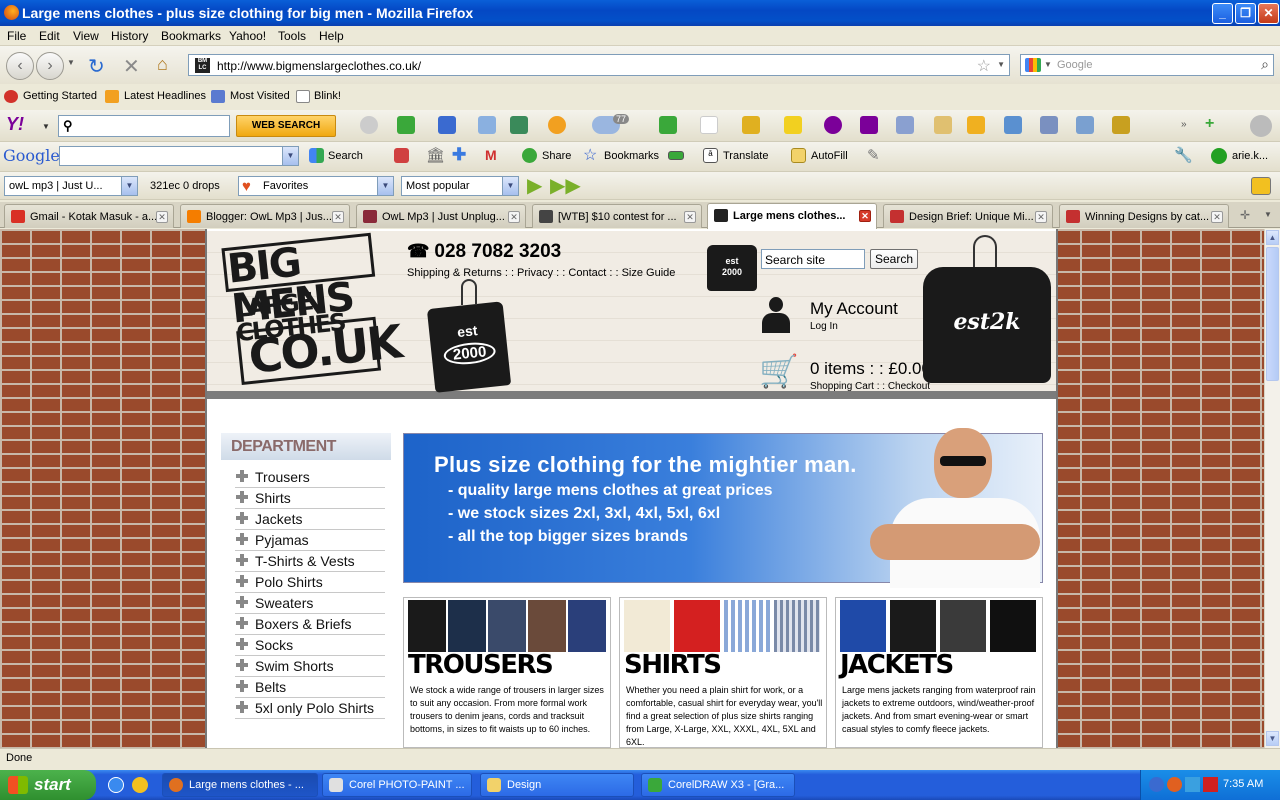 Image resolution: width=1280 pixels, height=800 pixels. What do you see at coordinates (131, 66) in the screenshot?
I see `stop-icon: ✕` at bounding box center [131, 66].